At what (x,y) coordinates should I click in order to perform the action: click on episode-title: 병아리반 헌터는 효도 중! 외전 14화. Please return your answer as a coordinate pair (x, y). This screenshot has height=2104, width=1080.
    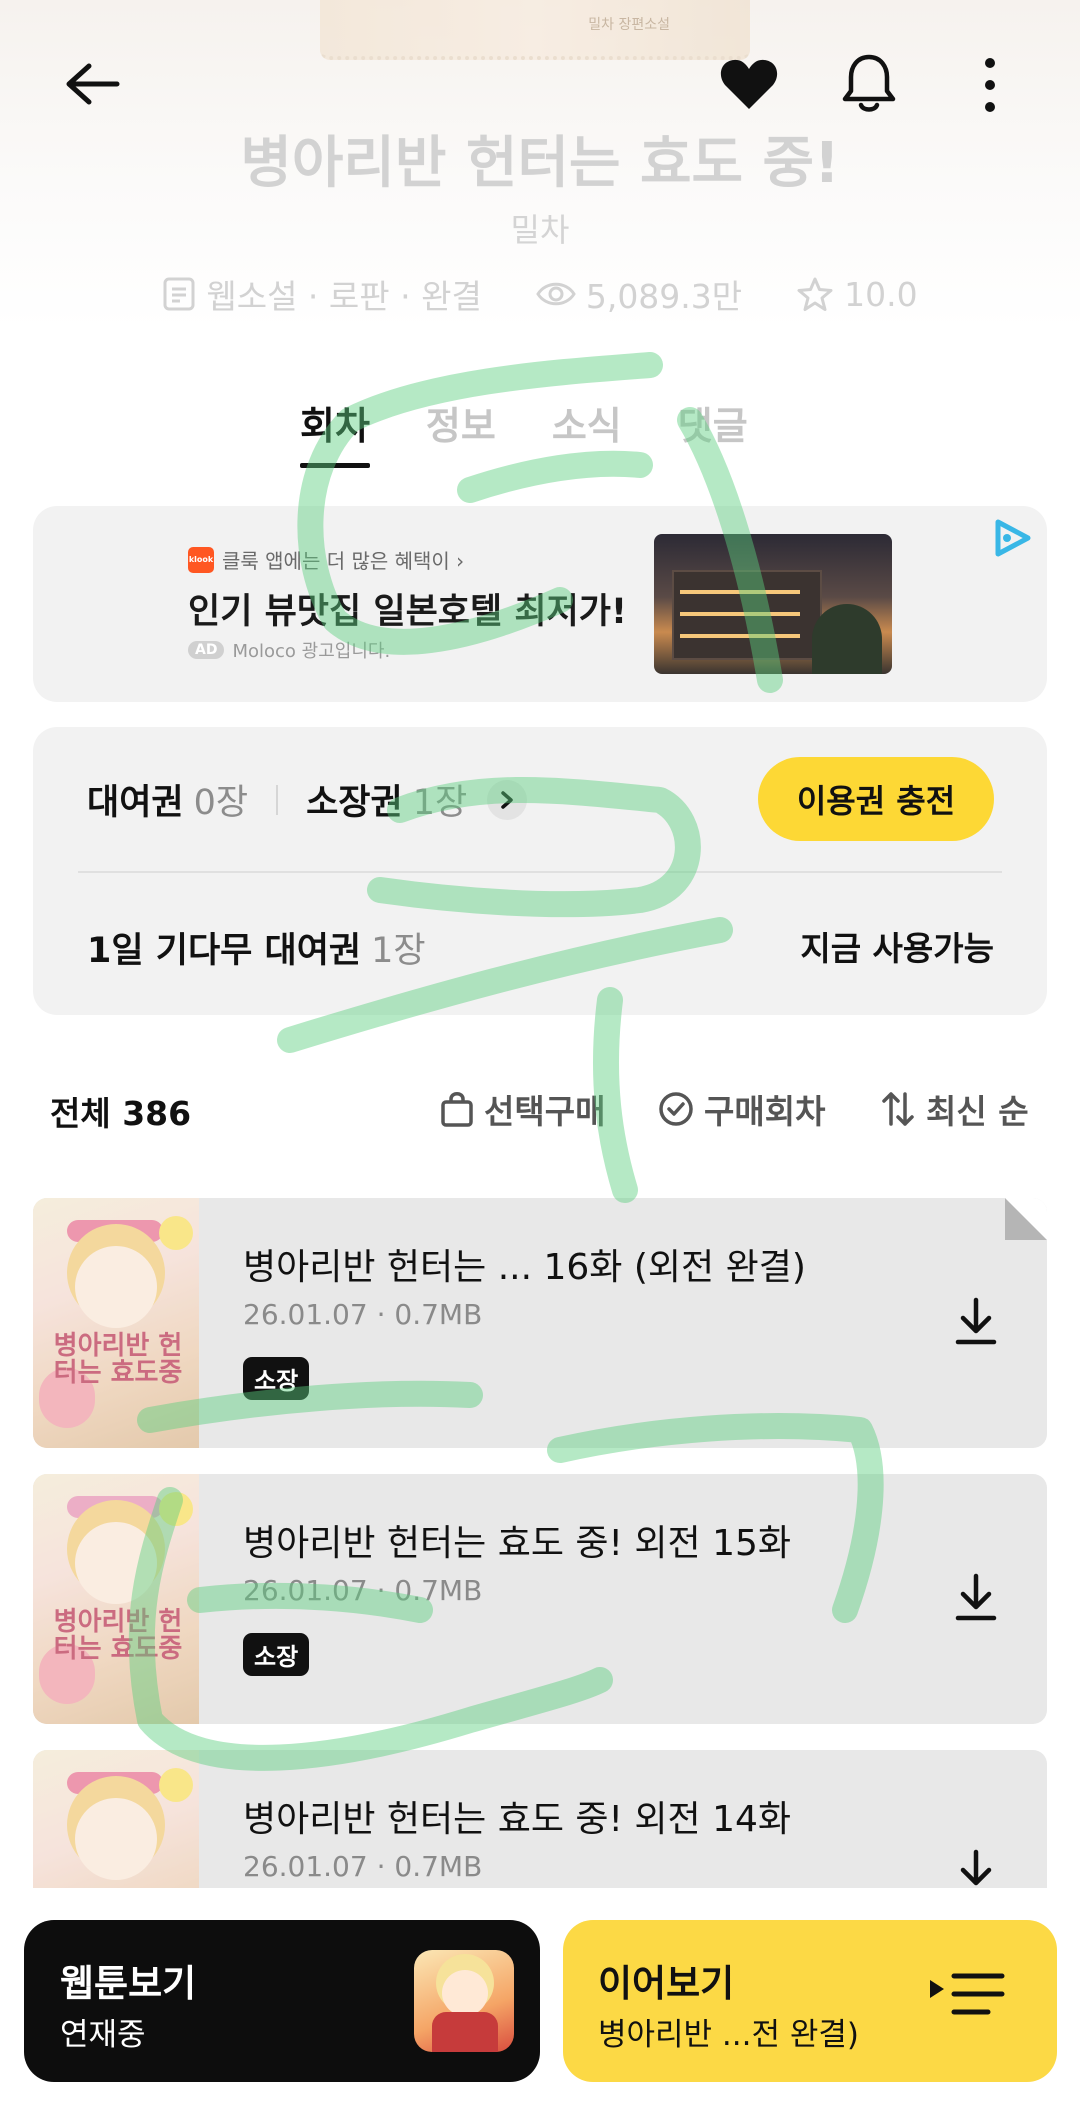
    Looking at the image, I should click on (517, 1819).